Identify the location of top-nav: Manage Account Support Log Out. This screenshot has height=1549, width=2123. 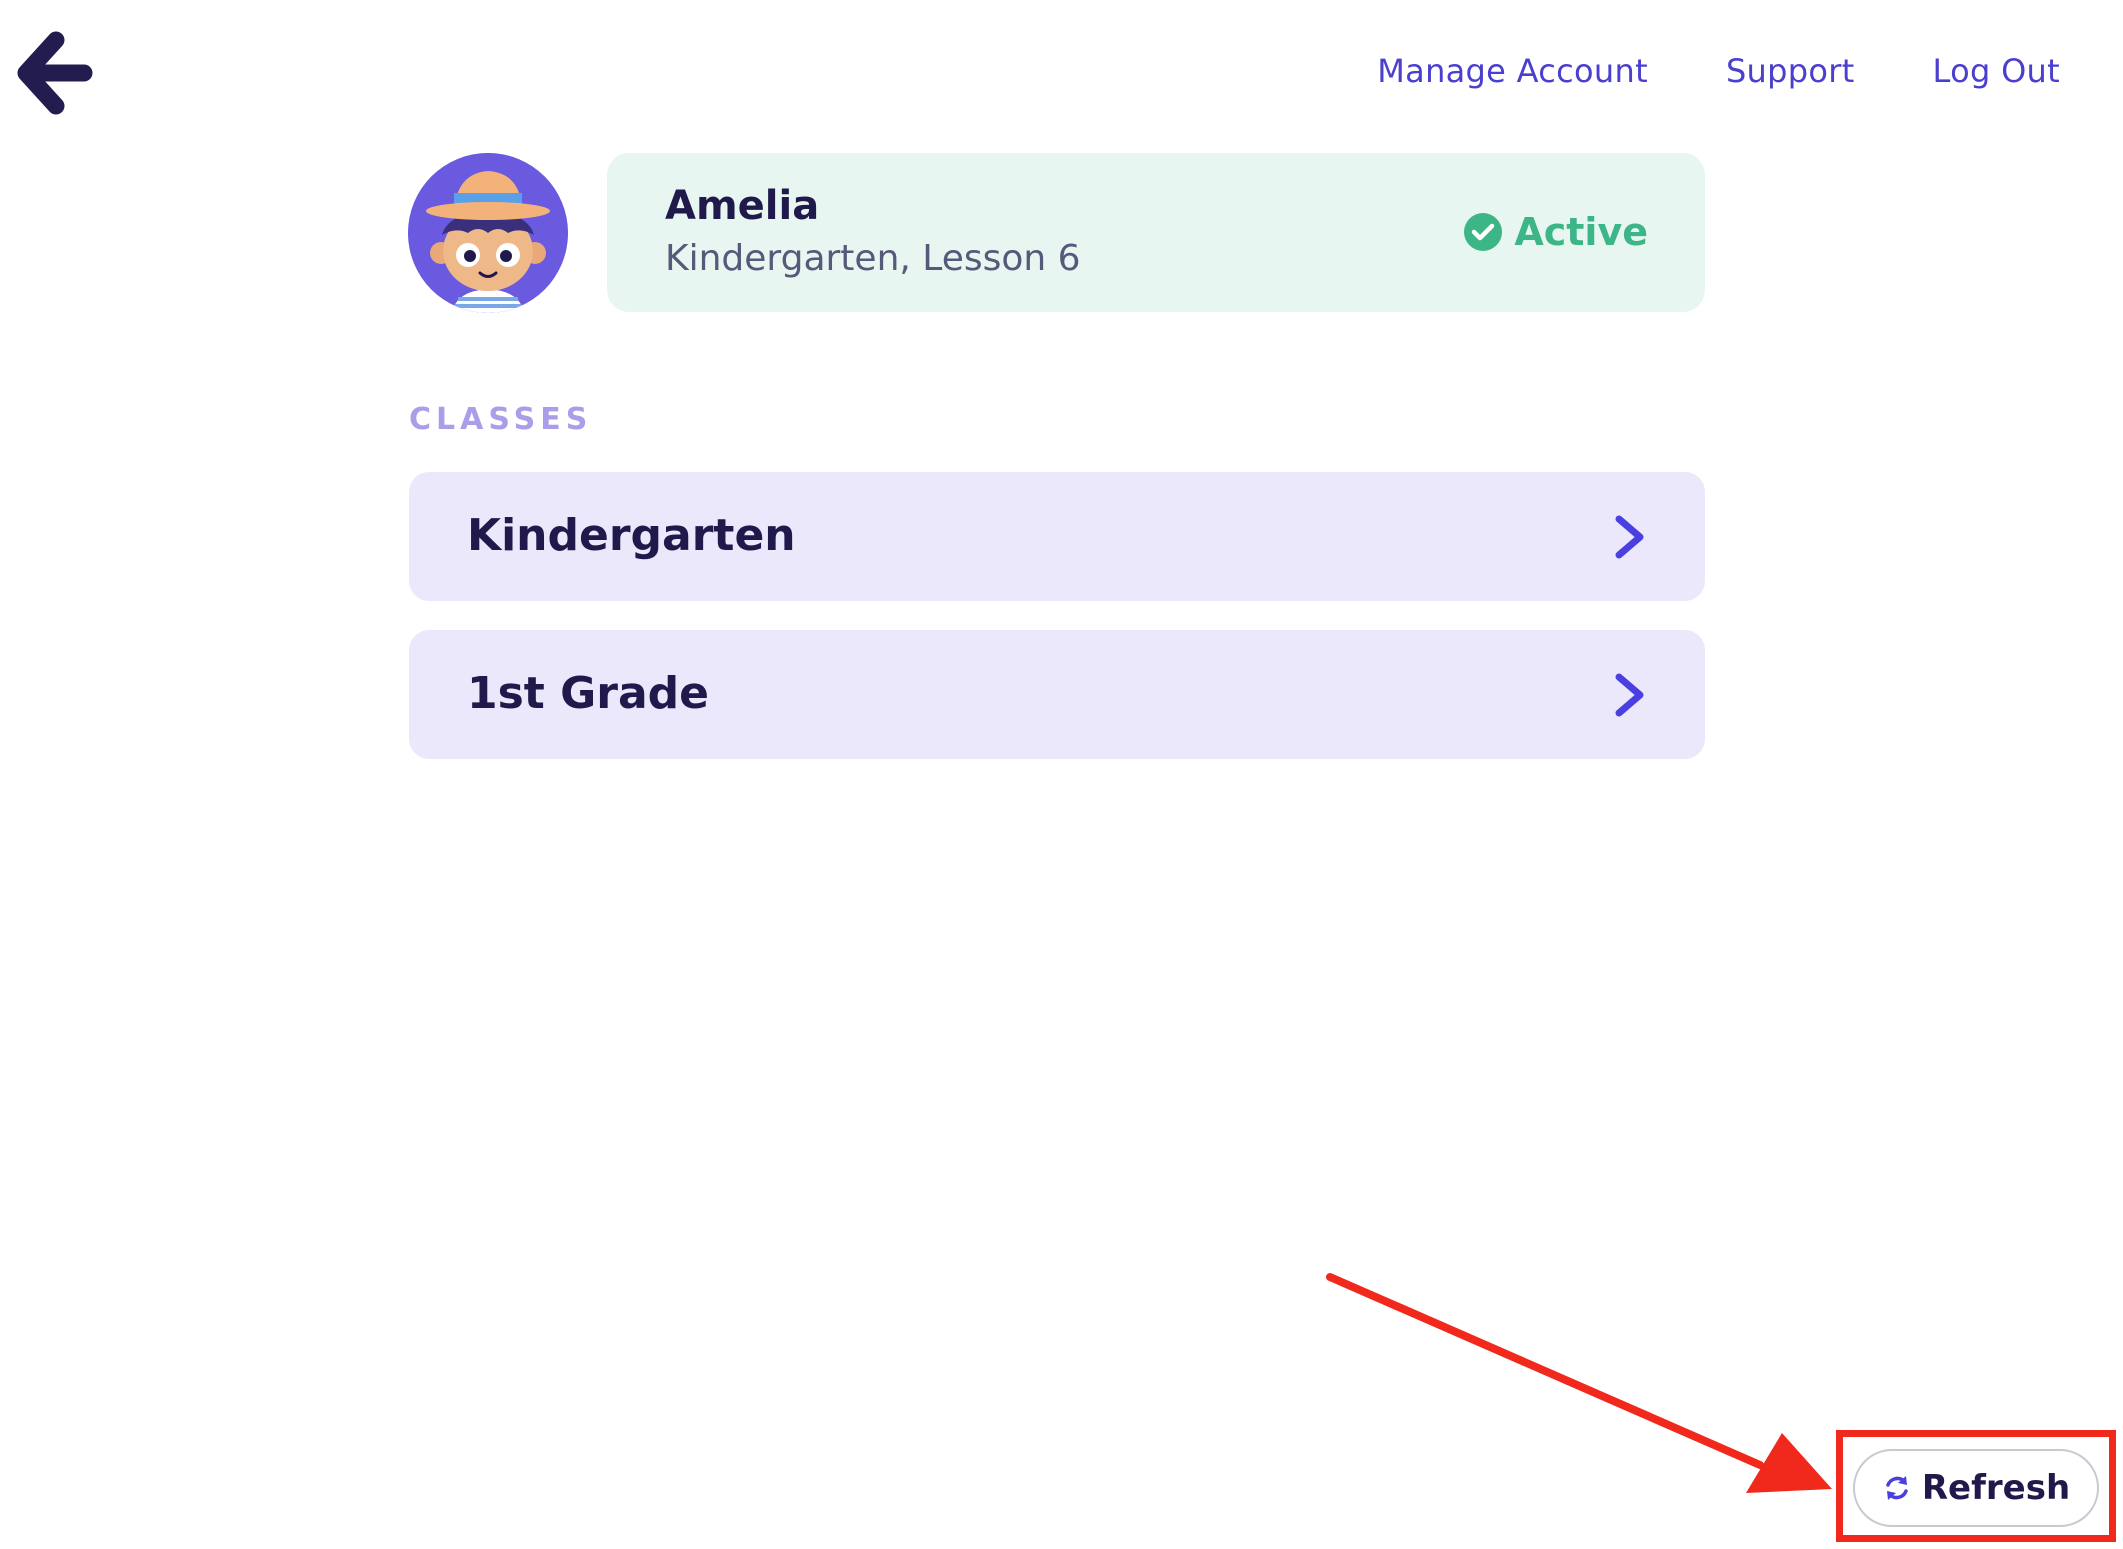
(1718, 71).